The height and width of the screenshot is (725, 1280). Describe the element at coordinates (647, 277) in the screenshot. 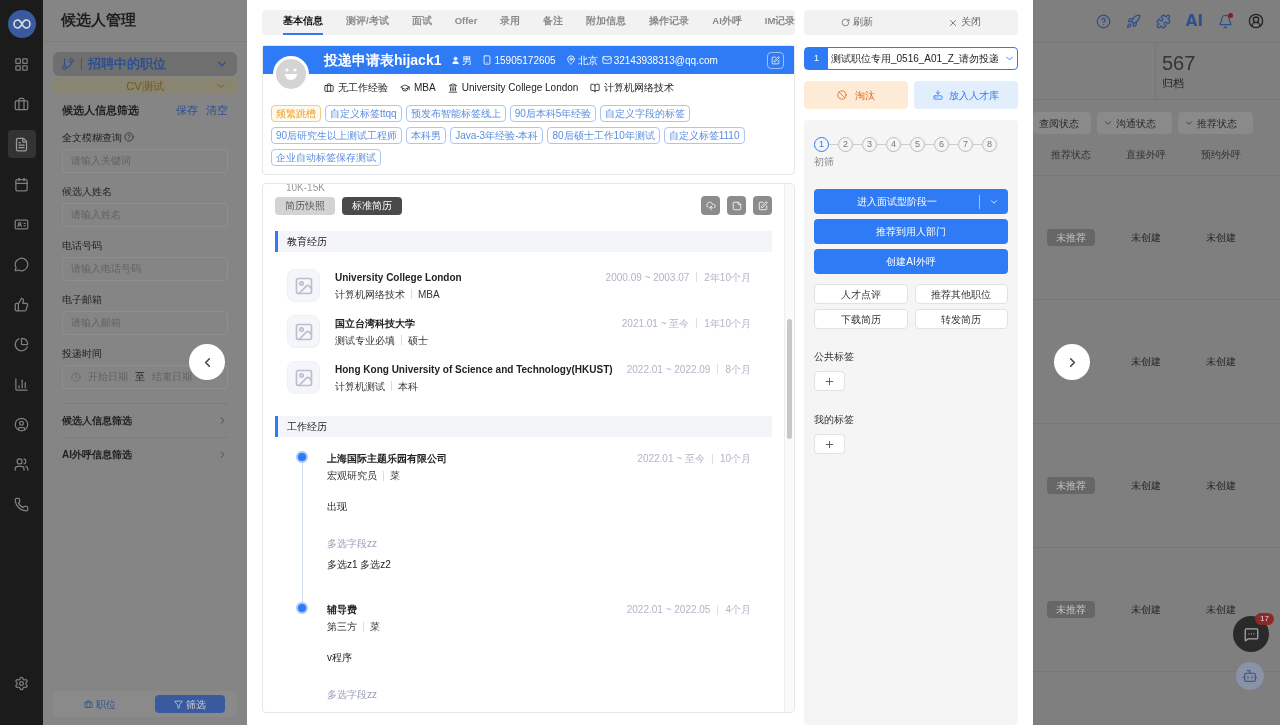

I see `entry-period: 2000.09 ~ 2003.07` at that location.